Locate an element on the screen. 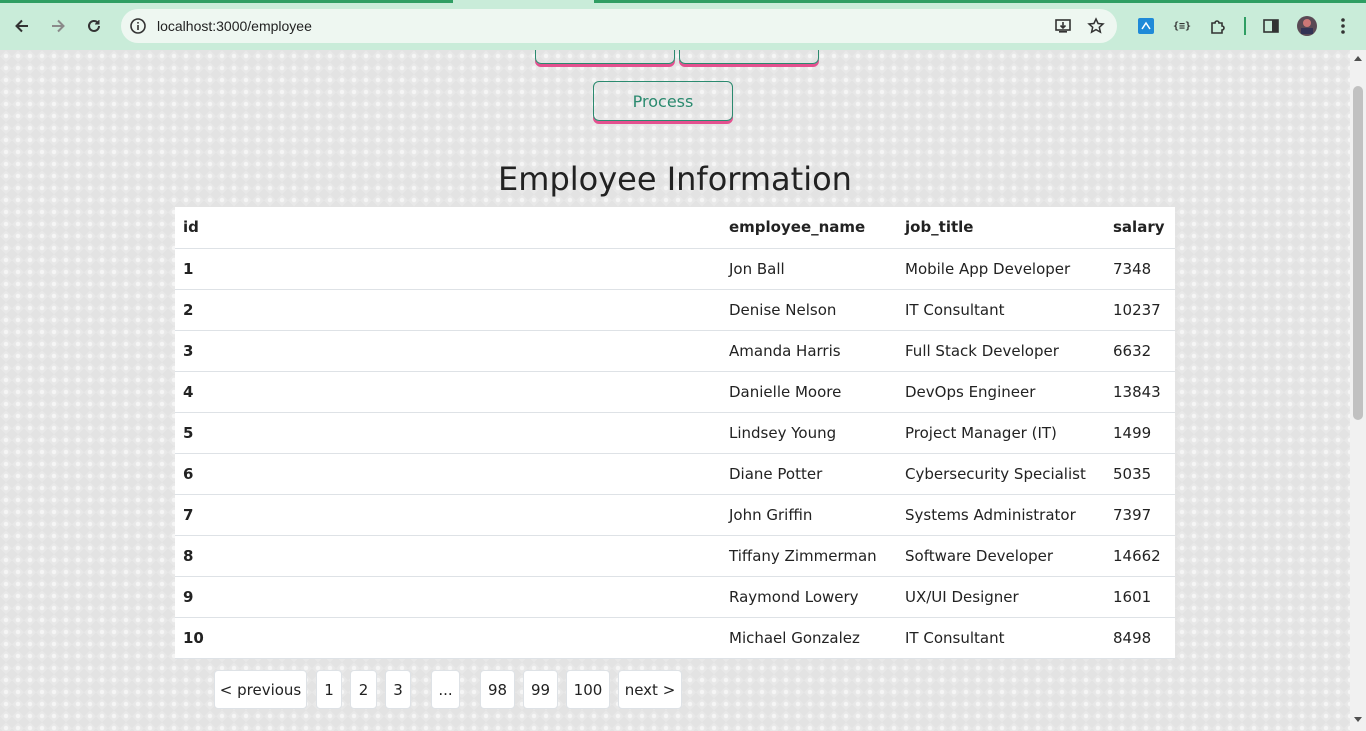 The height and width of the screenshot is (731, 1366). cell-employee-name: Denise Nelson is located at coordinates (809, 310).